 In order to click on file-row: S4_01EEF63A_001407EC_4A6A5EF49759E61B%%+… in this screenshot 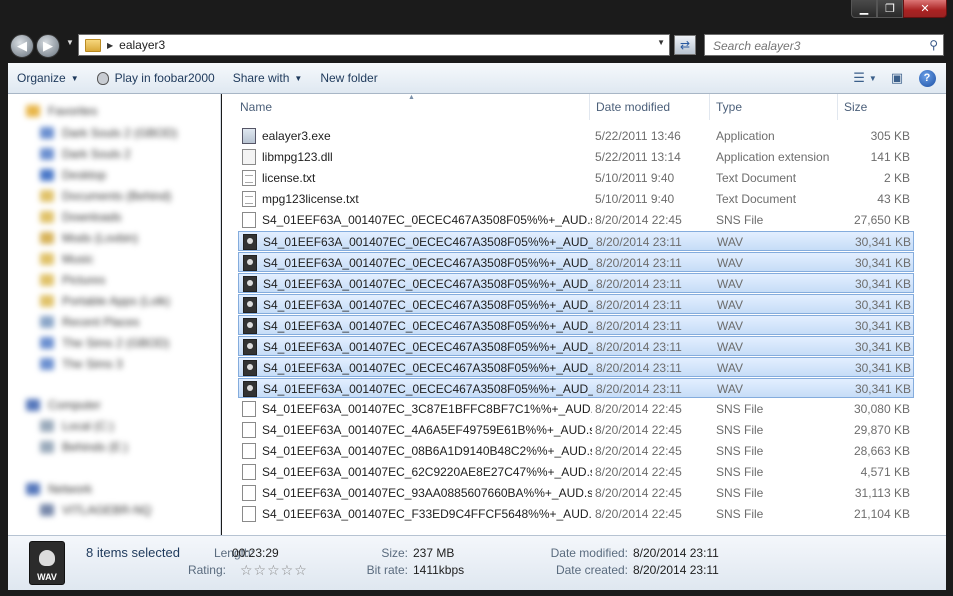, I will do `click(576, 430)`.